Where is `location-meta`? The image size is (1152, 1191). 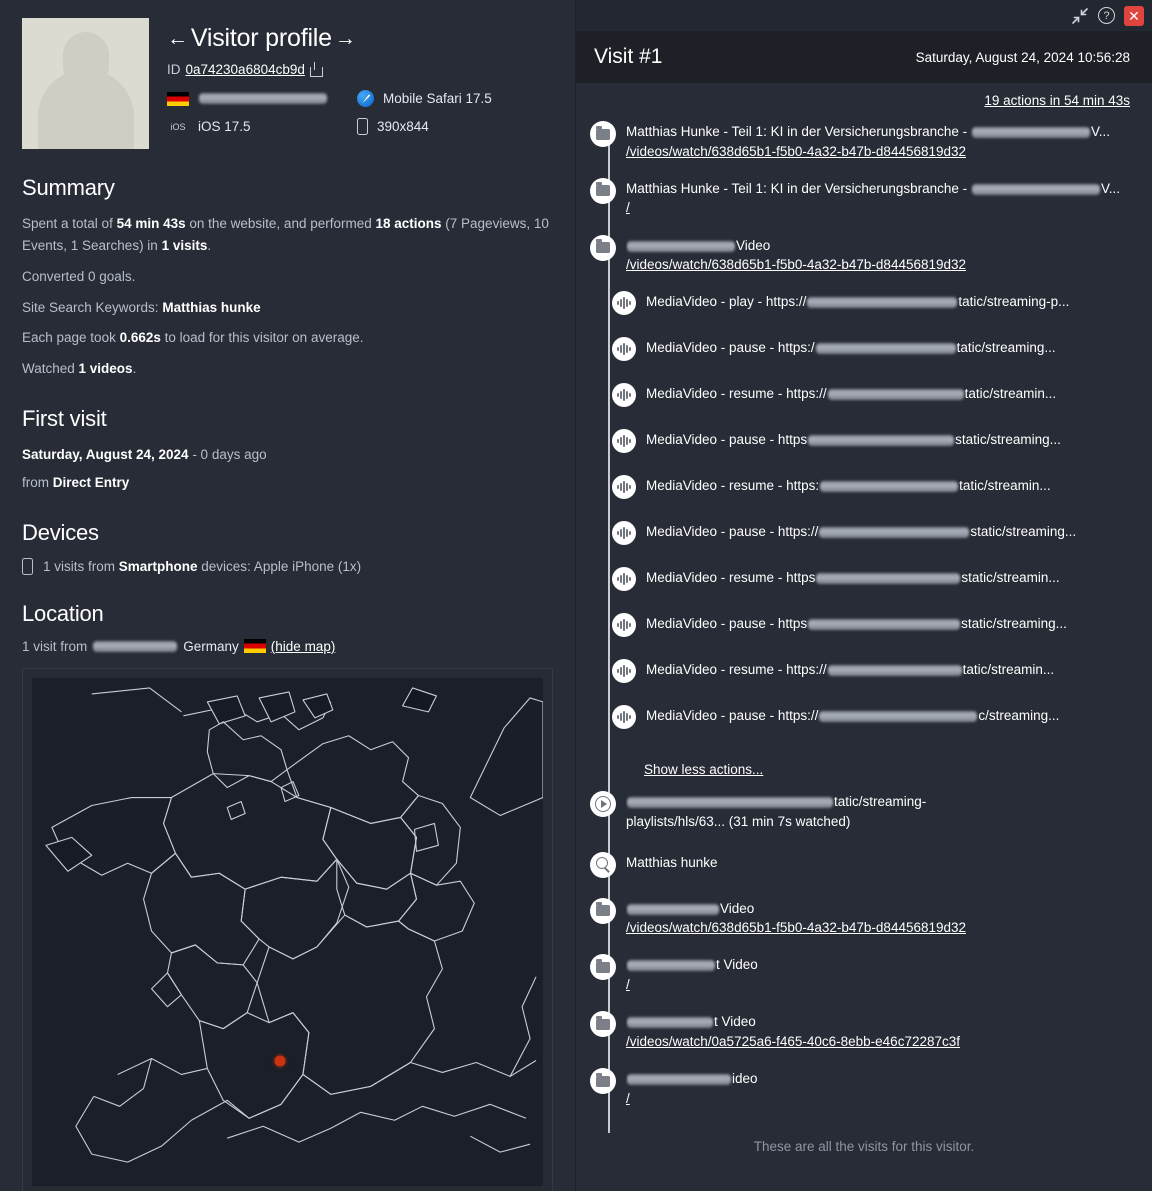
location-meta is located at coordinates (262, 98).